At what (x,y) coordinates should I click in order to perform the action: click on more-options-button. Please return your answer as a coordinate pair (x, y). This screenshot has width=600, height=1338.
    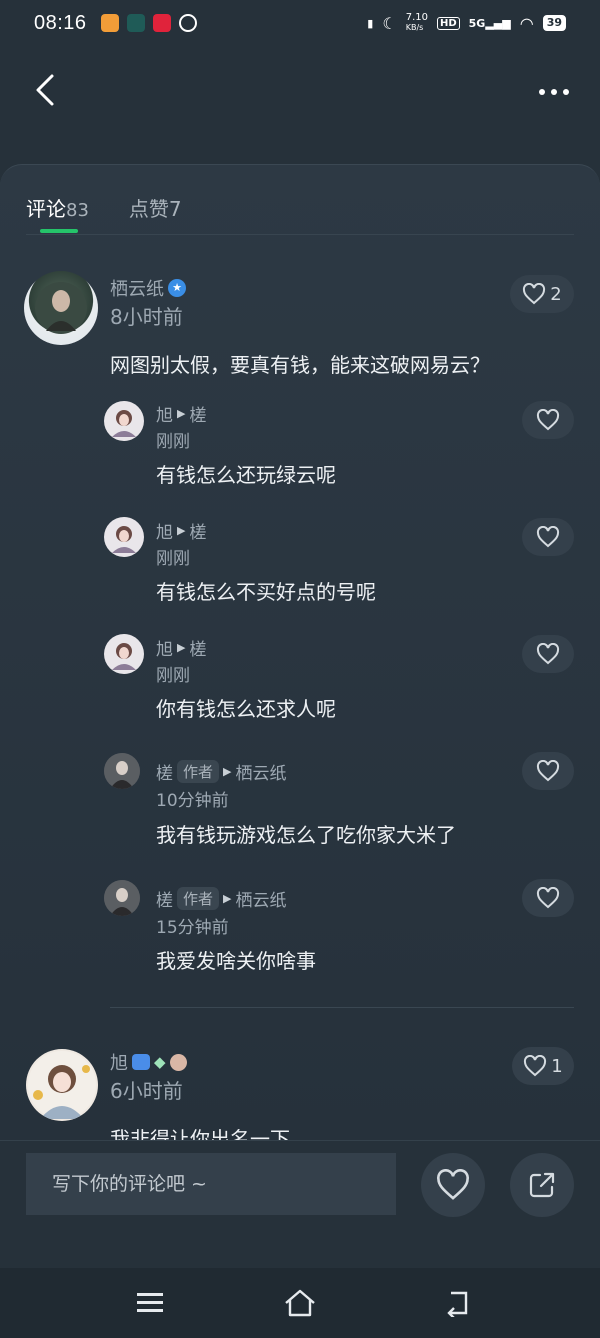
    Looking at the image, I should click on (556, 92).